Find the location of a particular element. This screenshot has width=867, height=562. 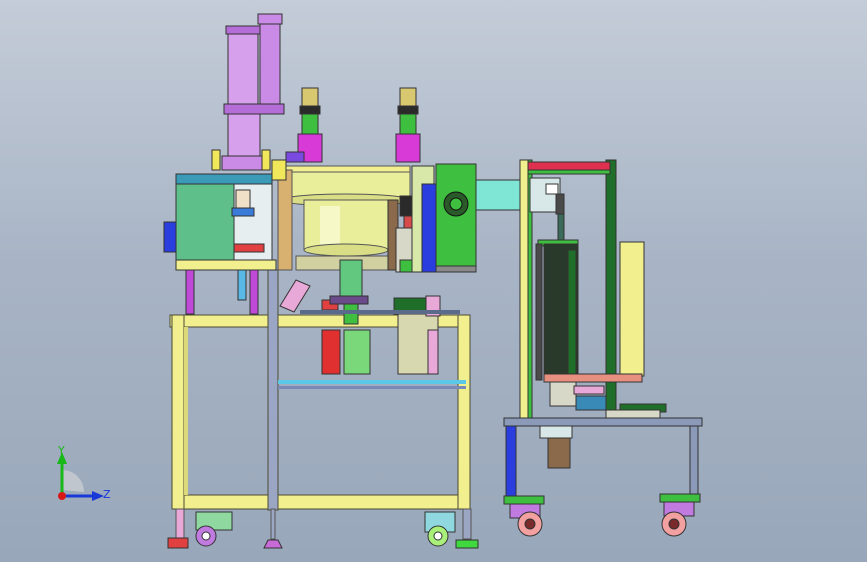

y-axis-label: Y is located at coordinates (61, 450).